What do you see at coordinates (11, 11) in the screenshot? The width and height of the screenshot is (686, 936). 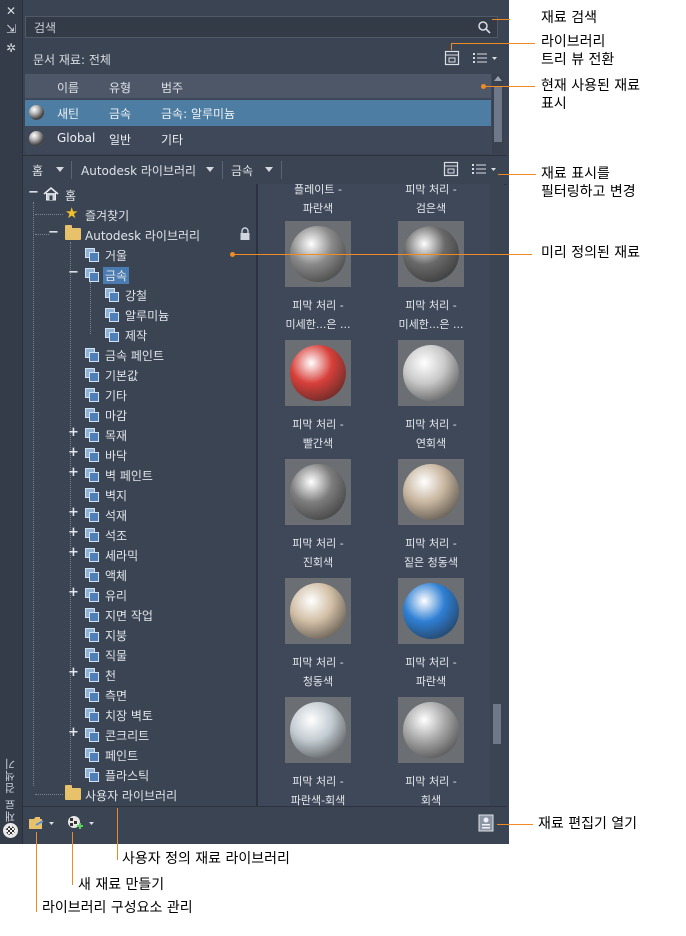 I see `close-icon: ✕` at bounding box center [11, 11].